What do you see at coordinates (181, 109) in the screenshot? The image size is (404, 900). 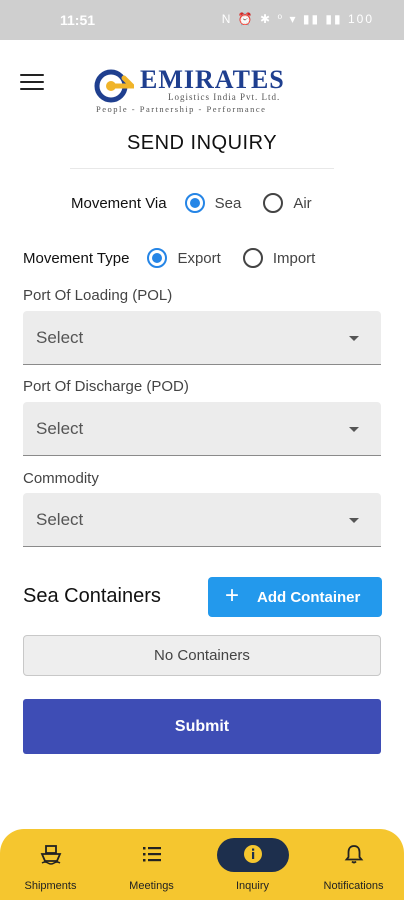 I see `logo-tagline: People - Partnership - Performance` at bounding box center [181, 109].